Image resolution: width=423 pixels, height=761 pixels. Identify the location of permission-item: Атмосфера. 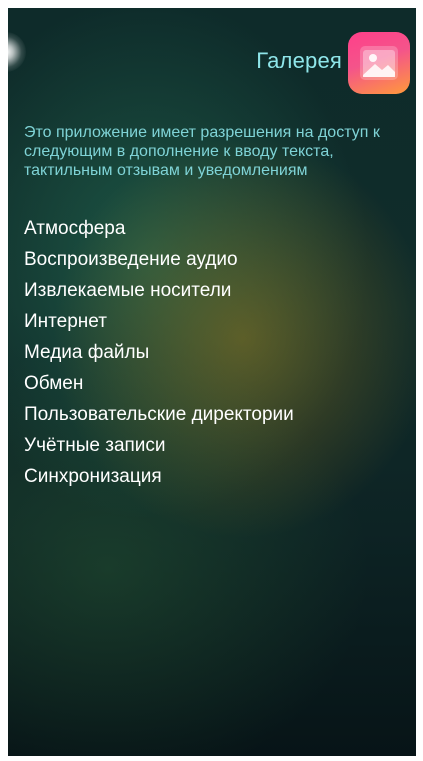
(75, 228).